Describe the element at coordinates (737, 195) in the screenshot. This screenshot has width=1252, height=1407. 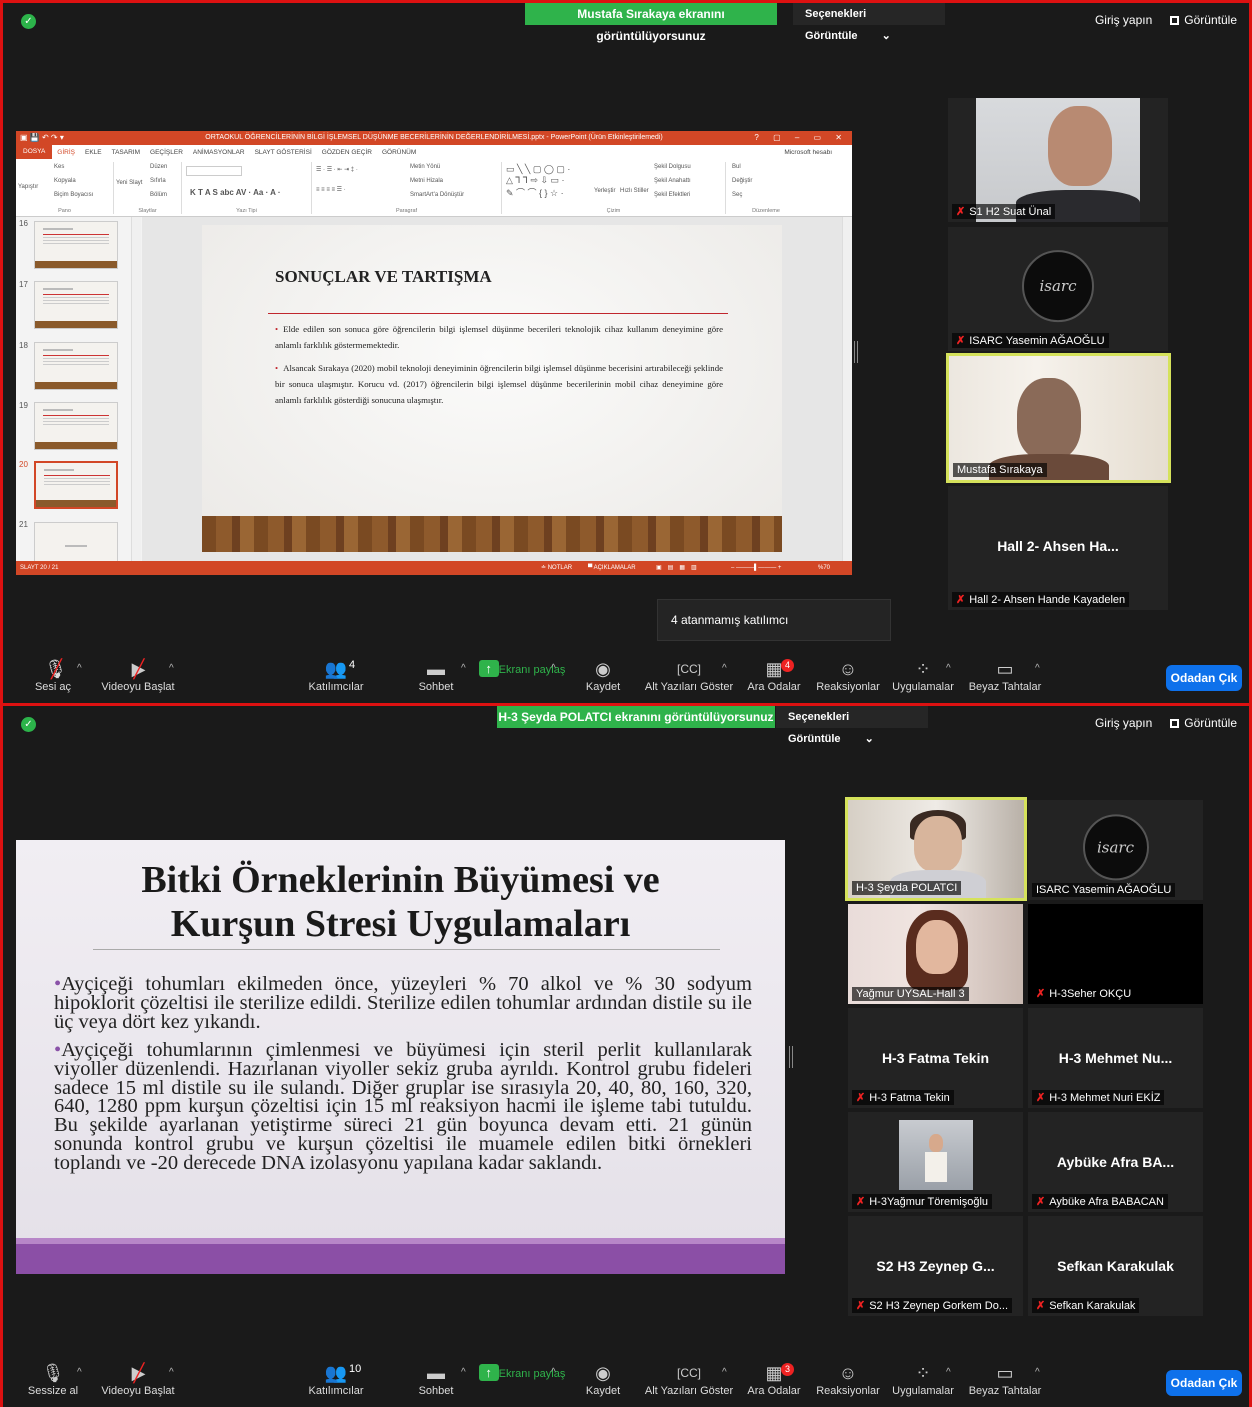
I see `select-button: Seç` at that location.